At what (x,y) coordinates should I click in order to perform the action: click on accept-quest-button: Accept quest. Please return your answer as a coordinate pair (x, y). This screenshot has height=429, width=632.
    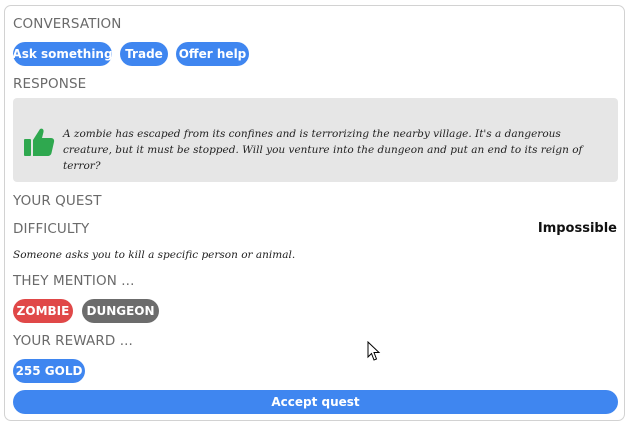
    Looking at the image, I should click on (315, 402).